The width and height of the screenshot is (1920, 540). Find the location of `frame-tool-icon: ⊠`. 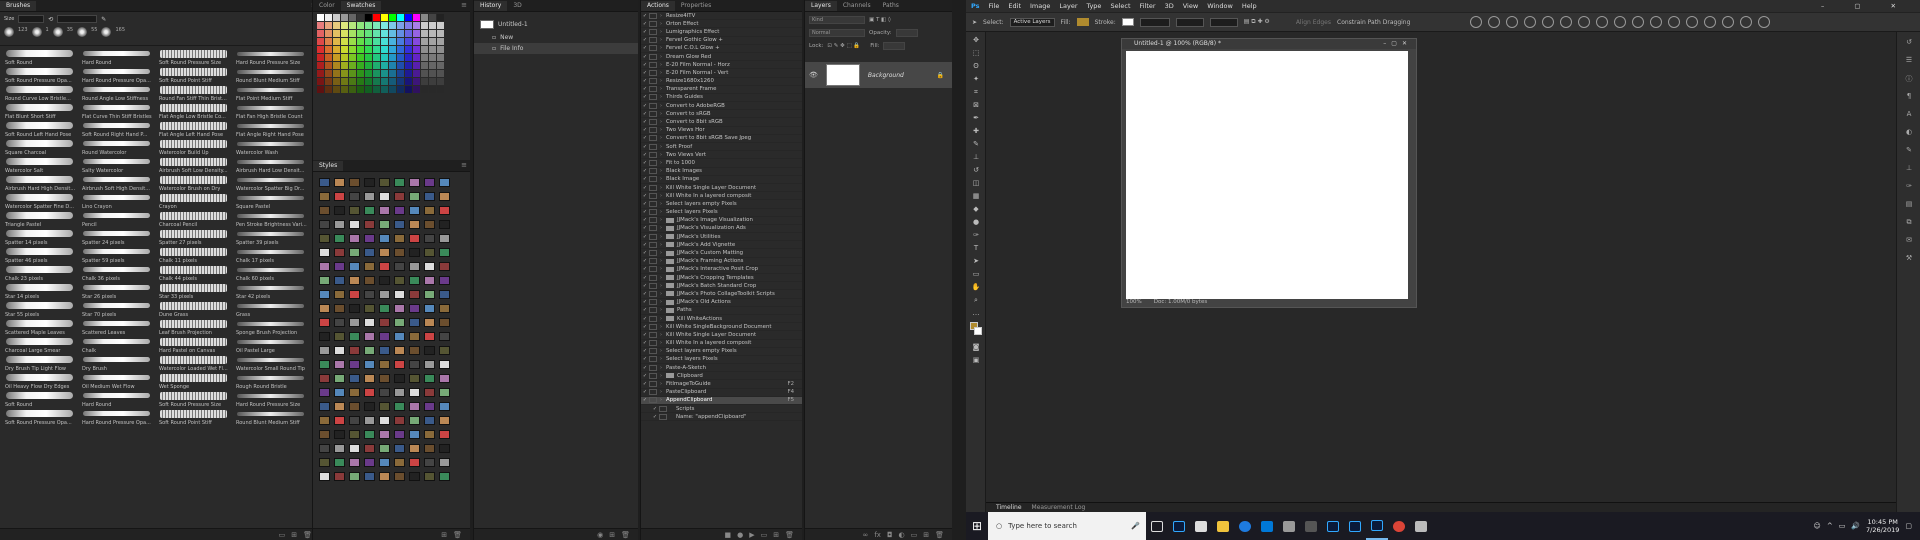

frame-tool-icon: ⊠ is located at coordinates (976, 105).